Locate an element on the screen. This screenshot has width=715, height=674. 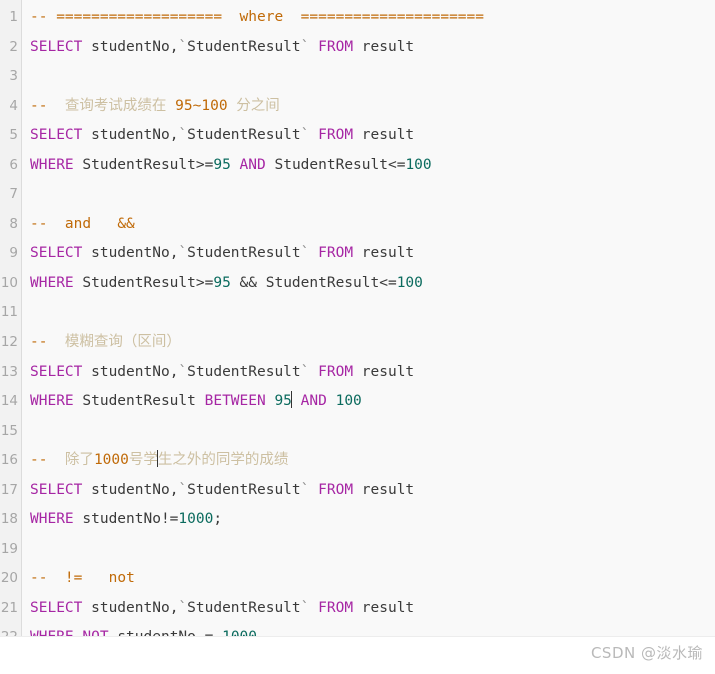
line-number: 12 is located at coordinates (9, 342).